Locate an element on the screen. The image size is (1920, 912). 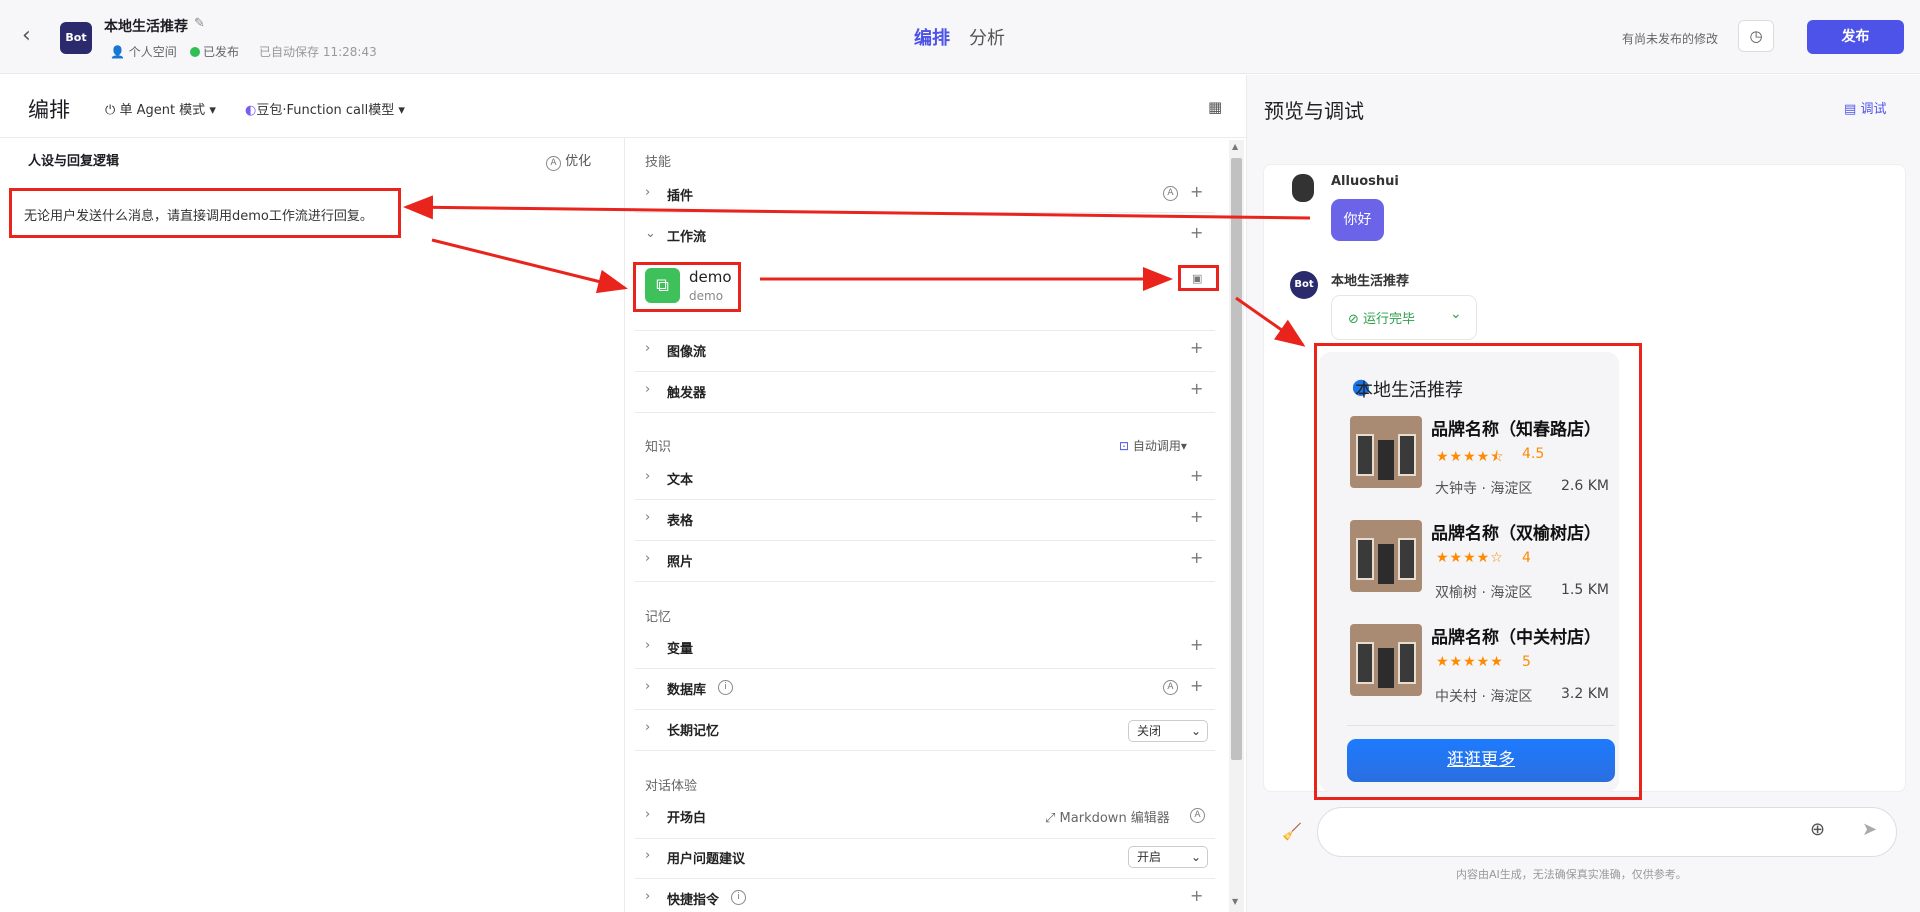
tab-arrange: 编排 is located at coordinates (932, 37).